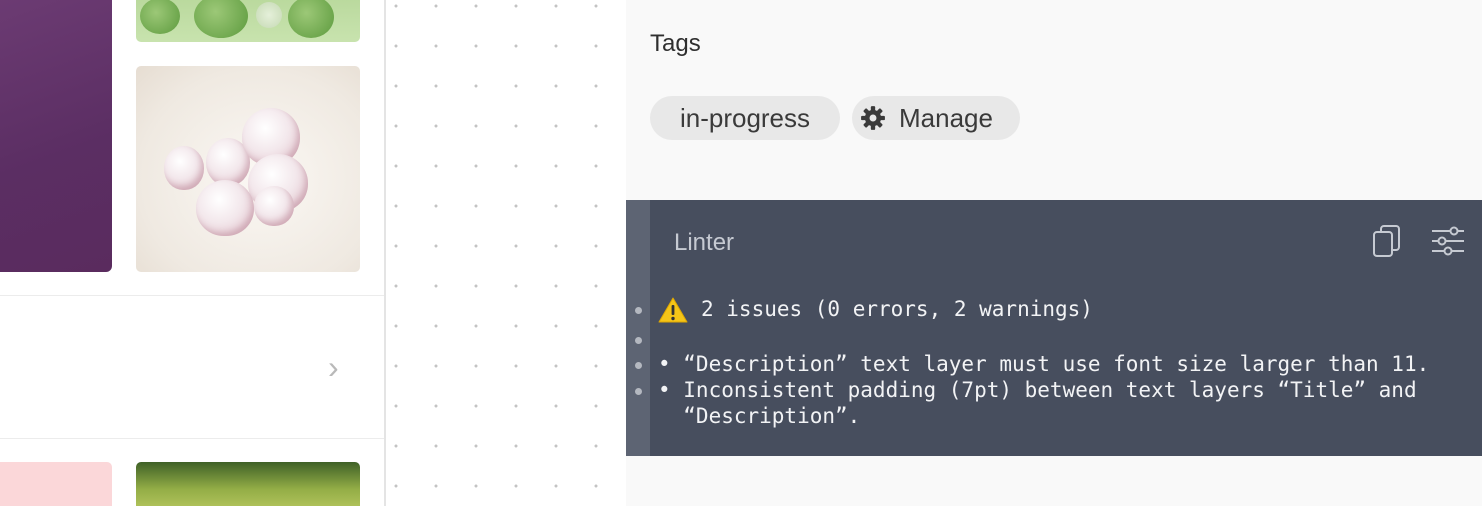  I want to click on linter-summary: 2 issues (0 errors, 2 warnings), so click(897, 309).